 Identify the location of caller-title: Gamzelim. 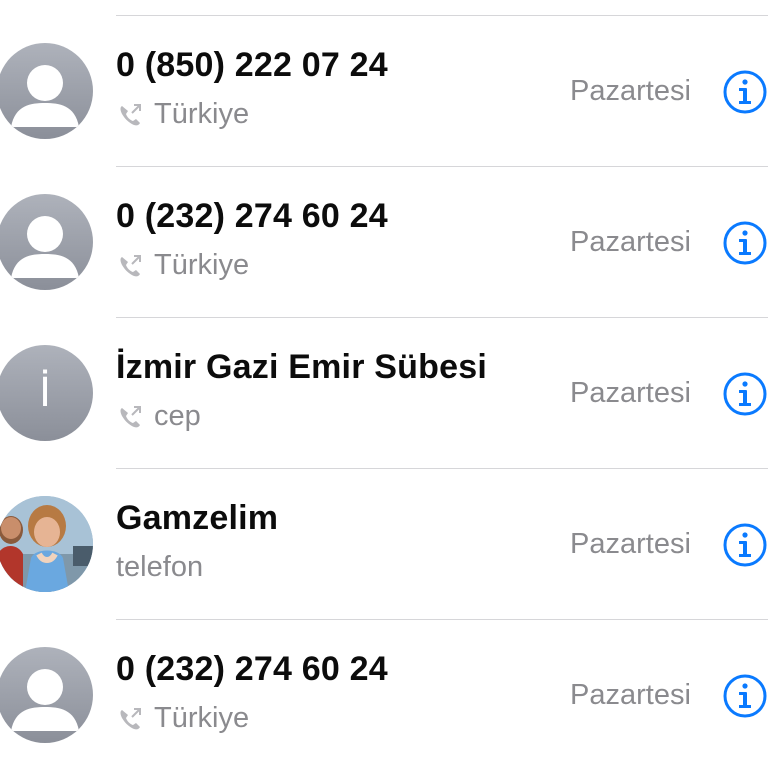
(197, 518).